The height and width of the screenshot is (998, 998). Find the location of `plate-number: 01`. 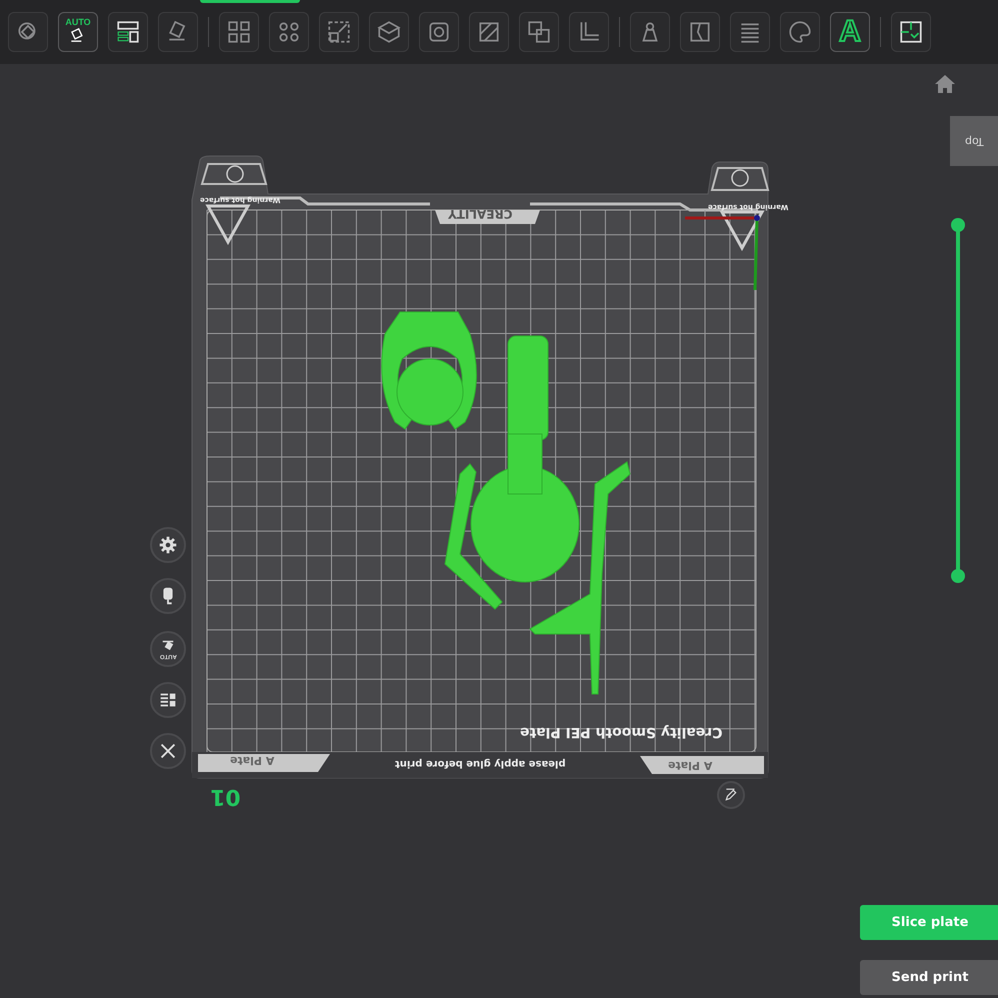

plate-number: 01 is located at coordinates (225, 796).